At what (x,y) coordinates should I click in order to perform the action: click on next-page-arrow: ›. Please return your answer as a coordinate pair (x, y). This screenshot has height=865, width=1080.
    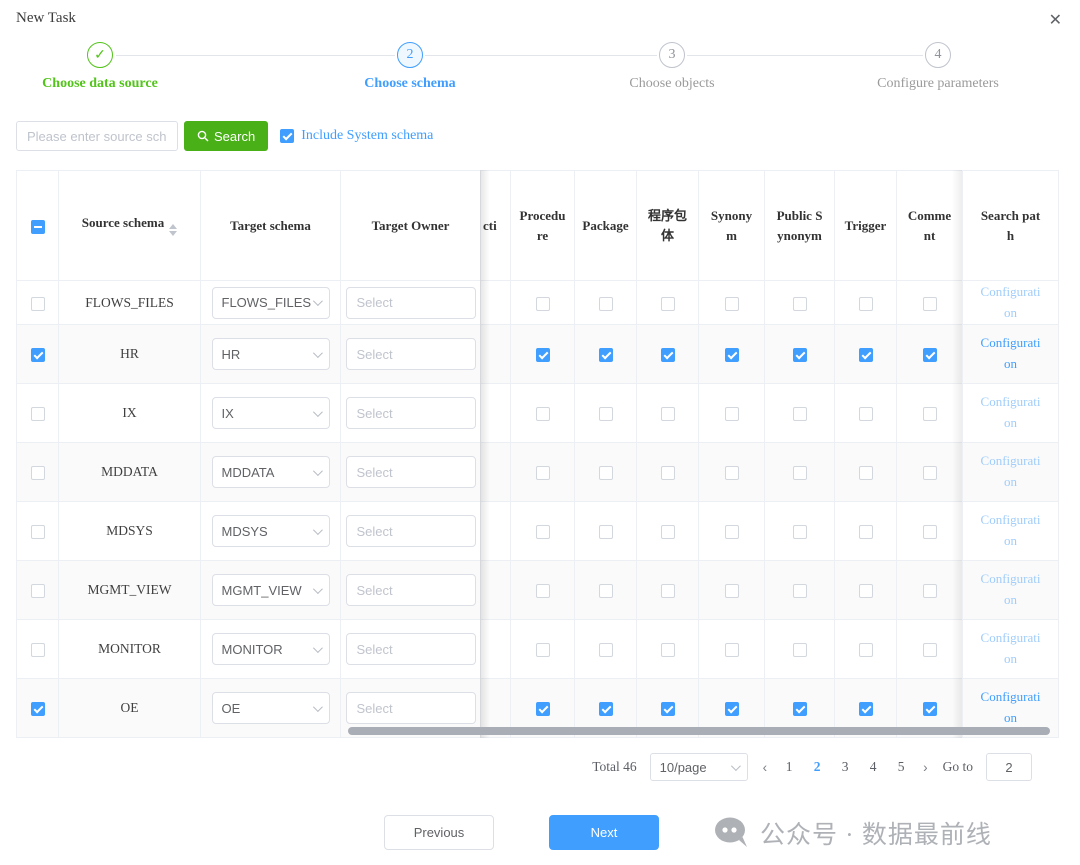
    Looking at the image, I should click on (925, 767).